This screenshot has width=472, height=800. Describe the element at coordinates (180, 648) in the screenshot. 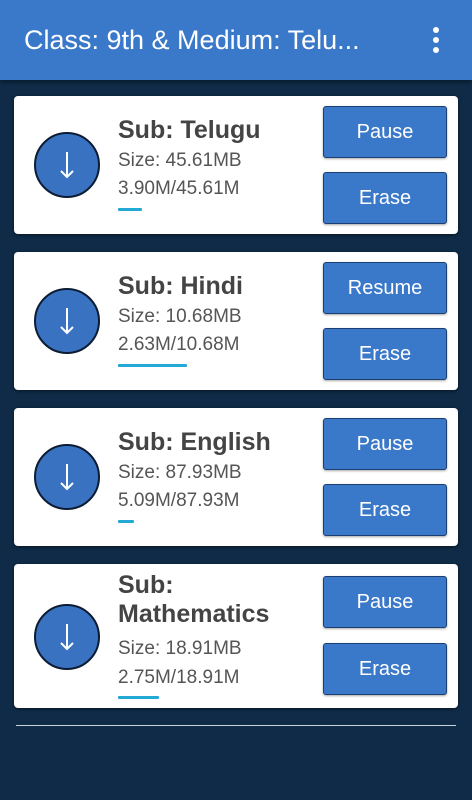

I see `size-label: Size: 18.91MB` at that location.